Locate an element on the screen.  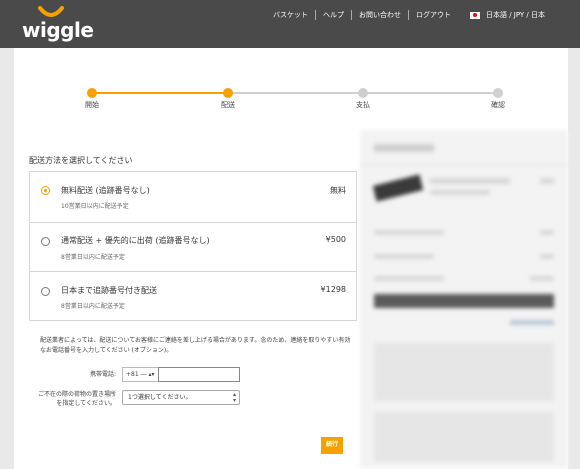
absence-location-label: ご不在の際の荷物の置き場所を指定してください。 is located at coordinates (77, 399).